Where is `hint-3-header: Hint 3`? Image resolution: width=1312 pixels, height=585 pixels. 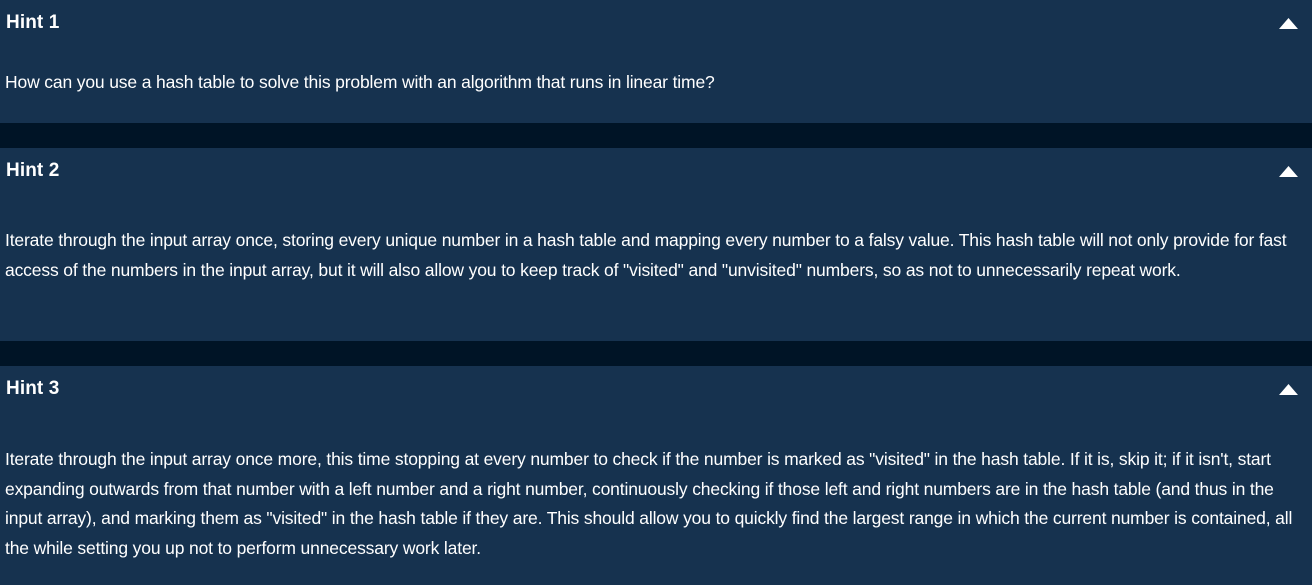 hint-3-header: Hint 3 is located at coordinates (656, 389).